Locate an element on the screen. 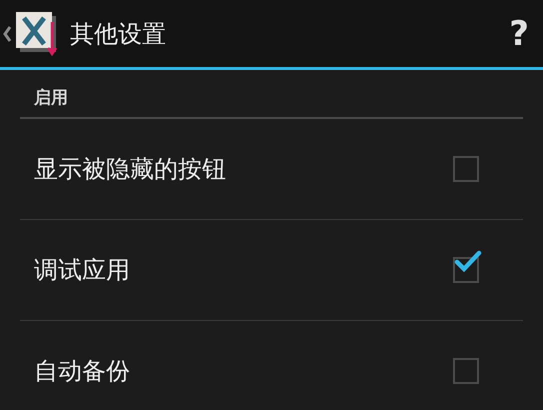 This screenshot has height=410, width=543. setting-label: 调试应用 is located at coordinates (82, 270).